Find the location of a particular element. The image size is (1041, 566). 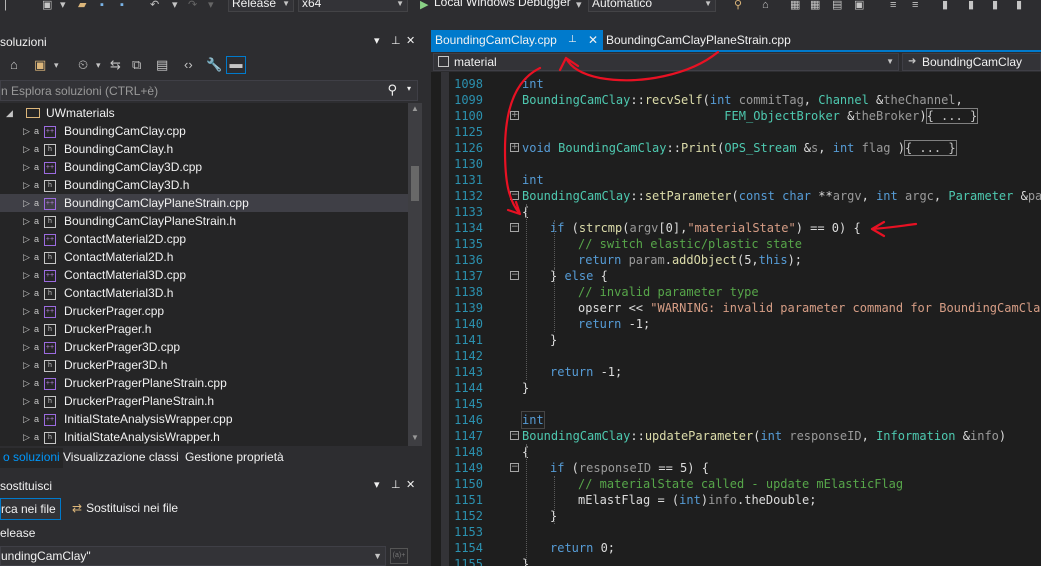

collapse-arrow-icon: ◢ is located at coordinates (9, 113).